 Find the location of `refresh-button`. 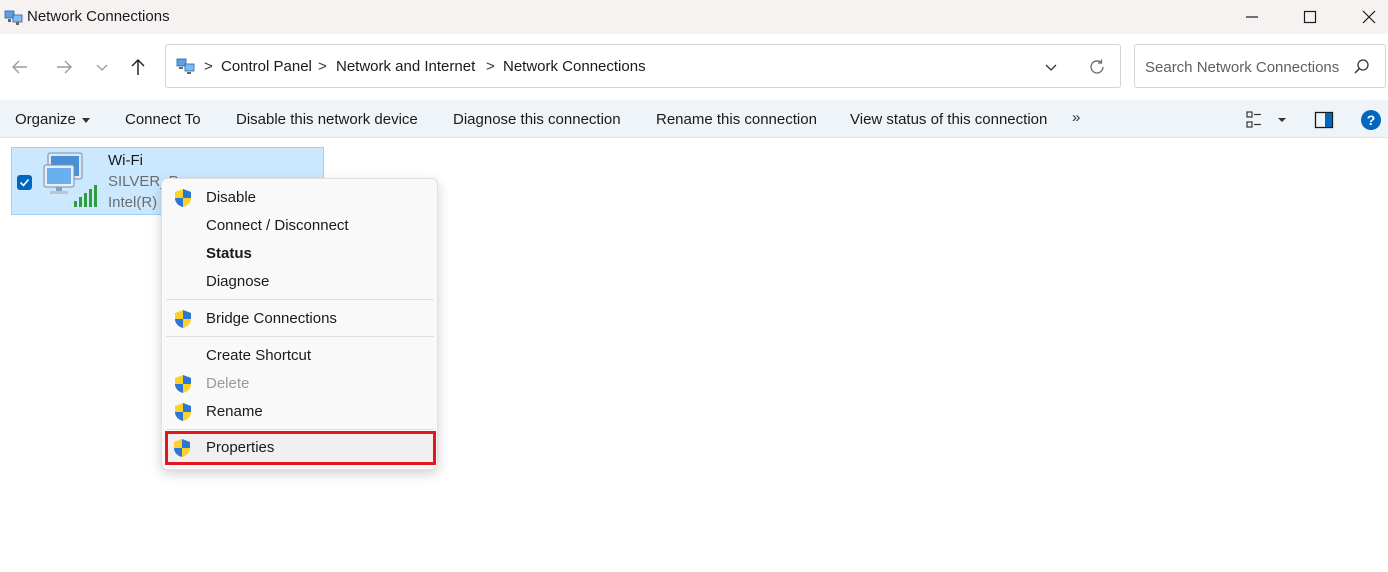

refresh-button is located at coordinates (1097, 67).